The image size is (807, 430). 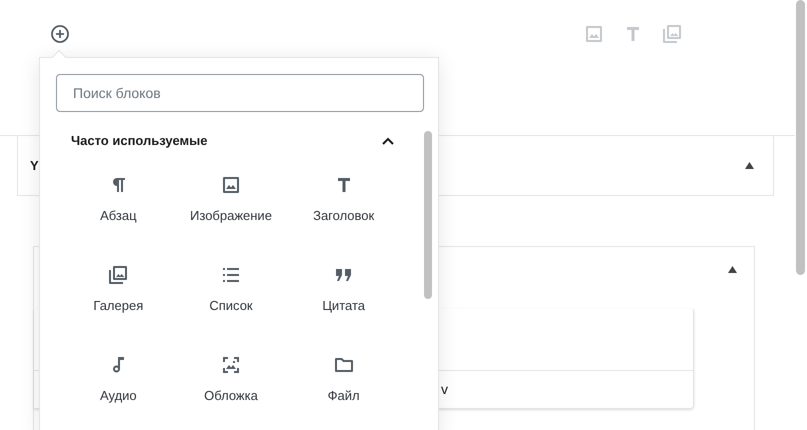 I want to click on block-item: Обложка, so click(x=231, y=390).